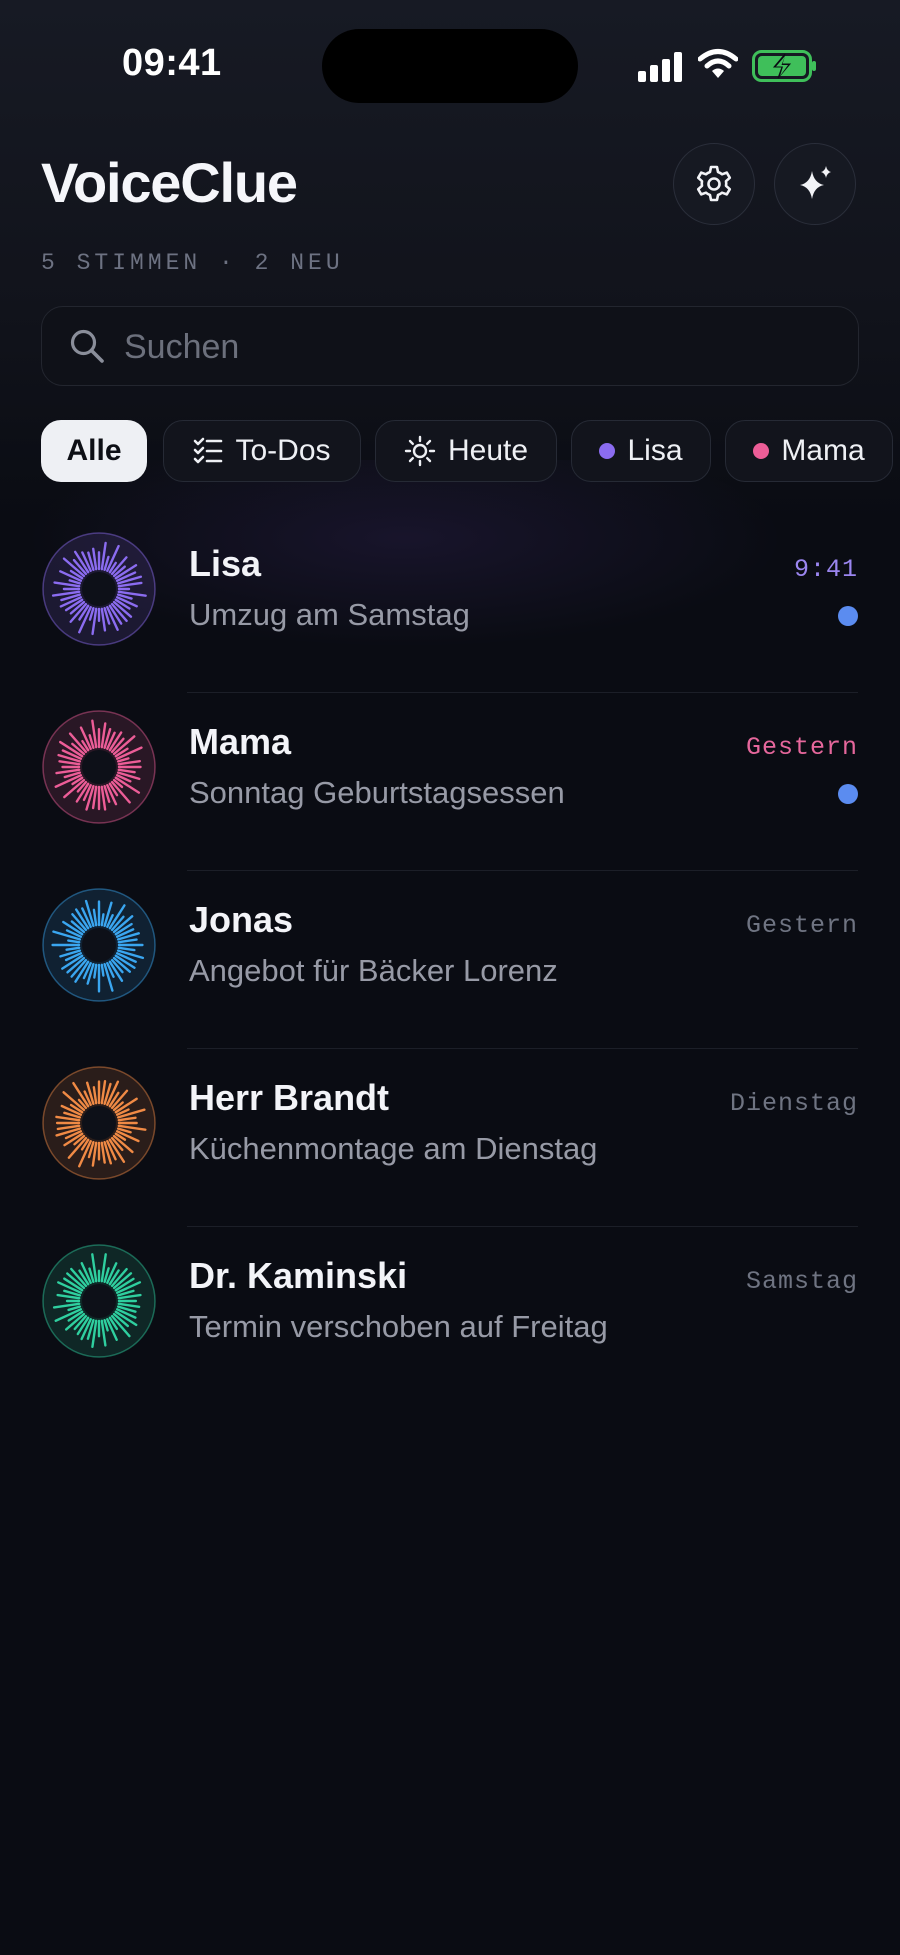  What do you see at coordinates (823, 450) in the screenshot?
I see `filter-chip-label: Mama` at bounding box center [823, 450].